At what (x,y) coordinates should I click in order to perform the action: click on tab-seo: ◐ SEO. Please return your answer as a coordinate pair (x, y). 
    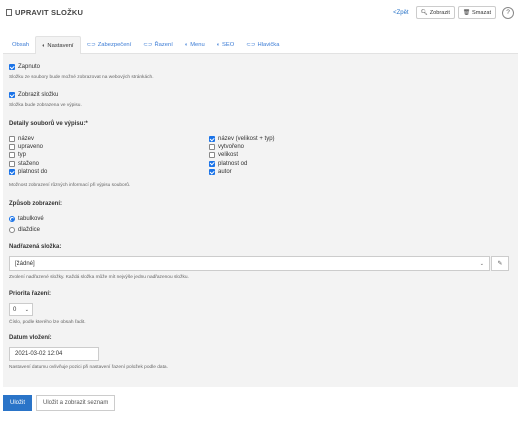
    Looking at the image, I should click on (226, 45).